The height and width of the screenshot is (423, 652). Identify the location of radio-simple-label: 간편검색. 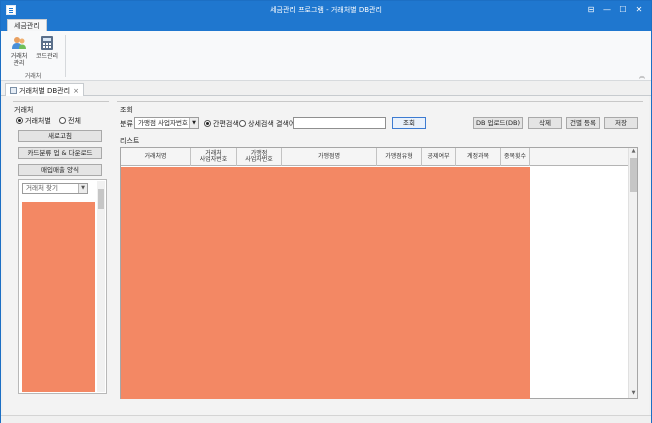
(226, 124).